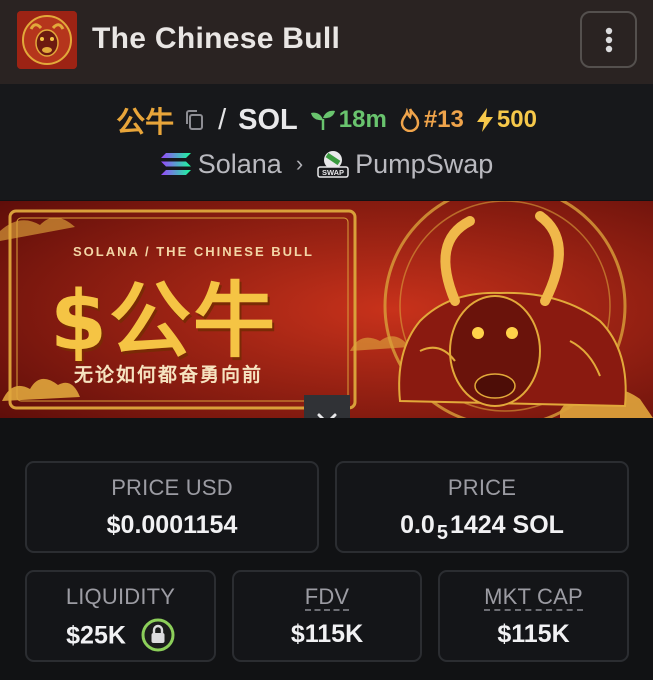 The width and height of the screenshot is (653, 680). What do you see at coordinates (164, 321) in the screenshot?
I see `banner-ticker: $公牛` at bounding box center [164, 321].